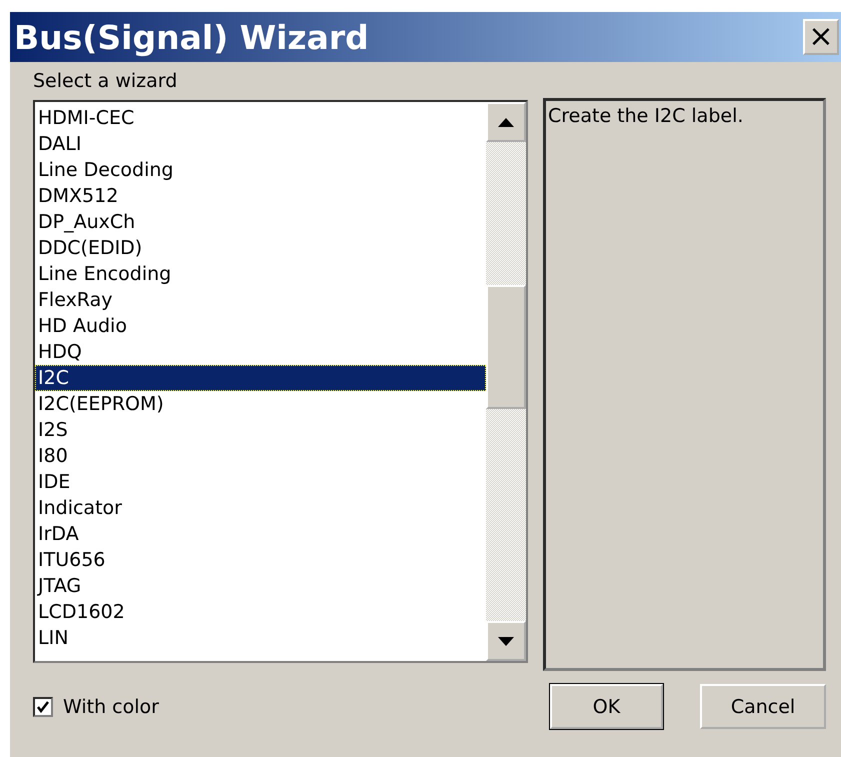 The image size is (841, 757). I want to click on checkbox, so click(43, 706).